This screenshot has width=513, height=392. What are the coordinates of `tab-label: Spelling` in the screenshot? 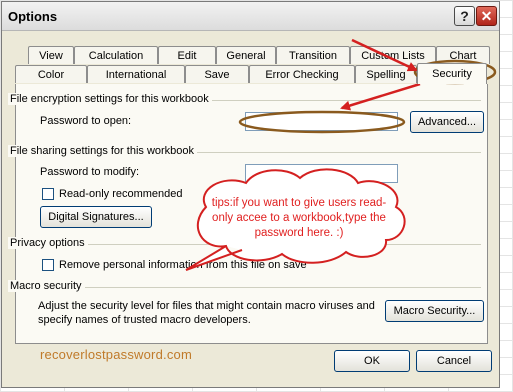 It's located at (386, 74).